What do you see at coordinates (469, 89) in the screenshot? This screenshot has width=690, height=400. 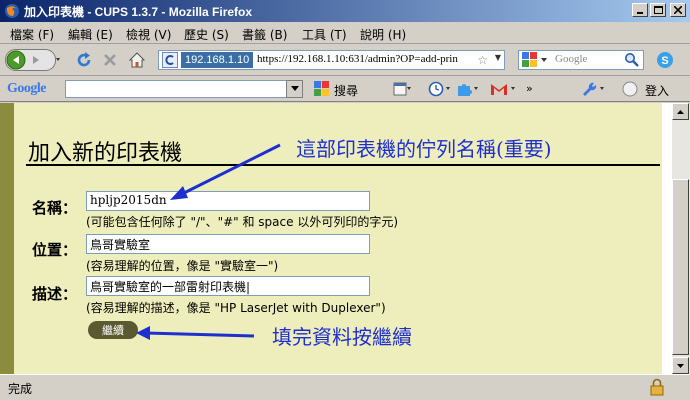 I see `puzzle-icon` at bounding box center [469, 89].